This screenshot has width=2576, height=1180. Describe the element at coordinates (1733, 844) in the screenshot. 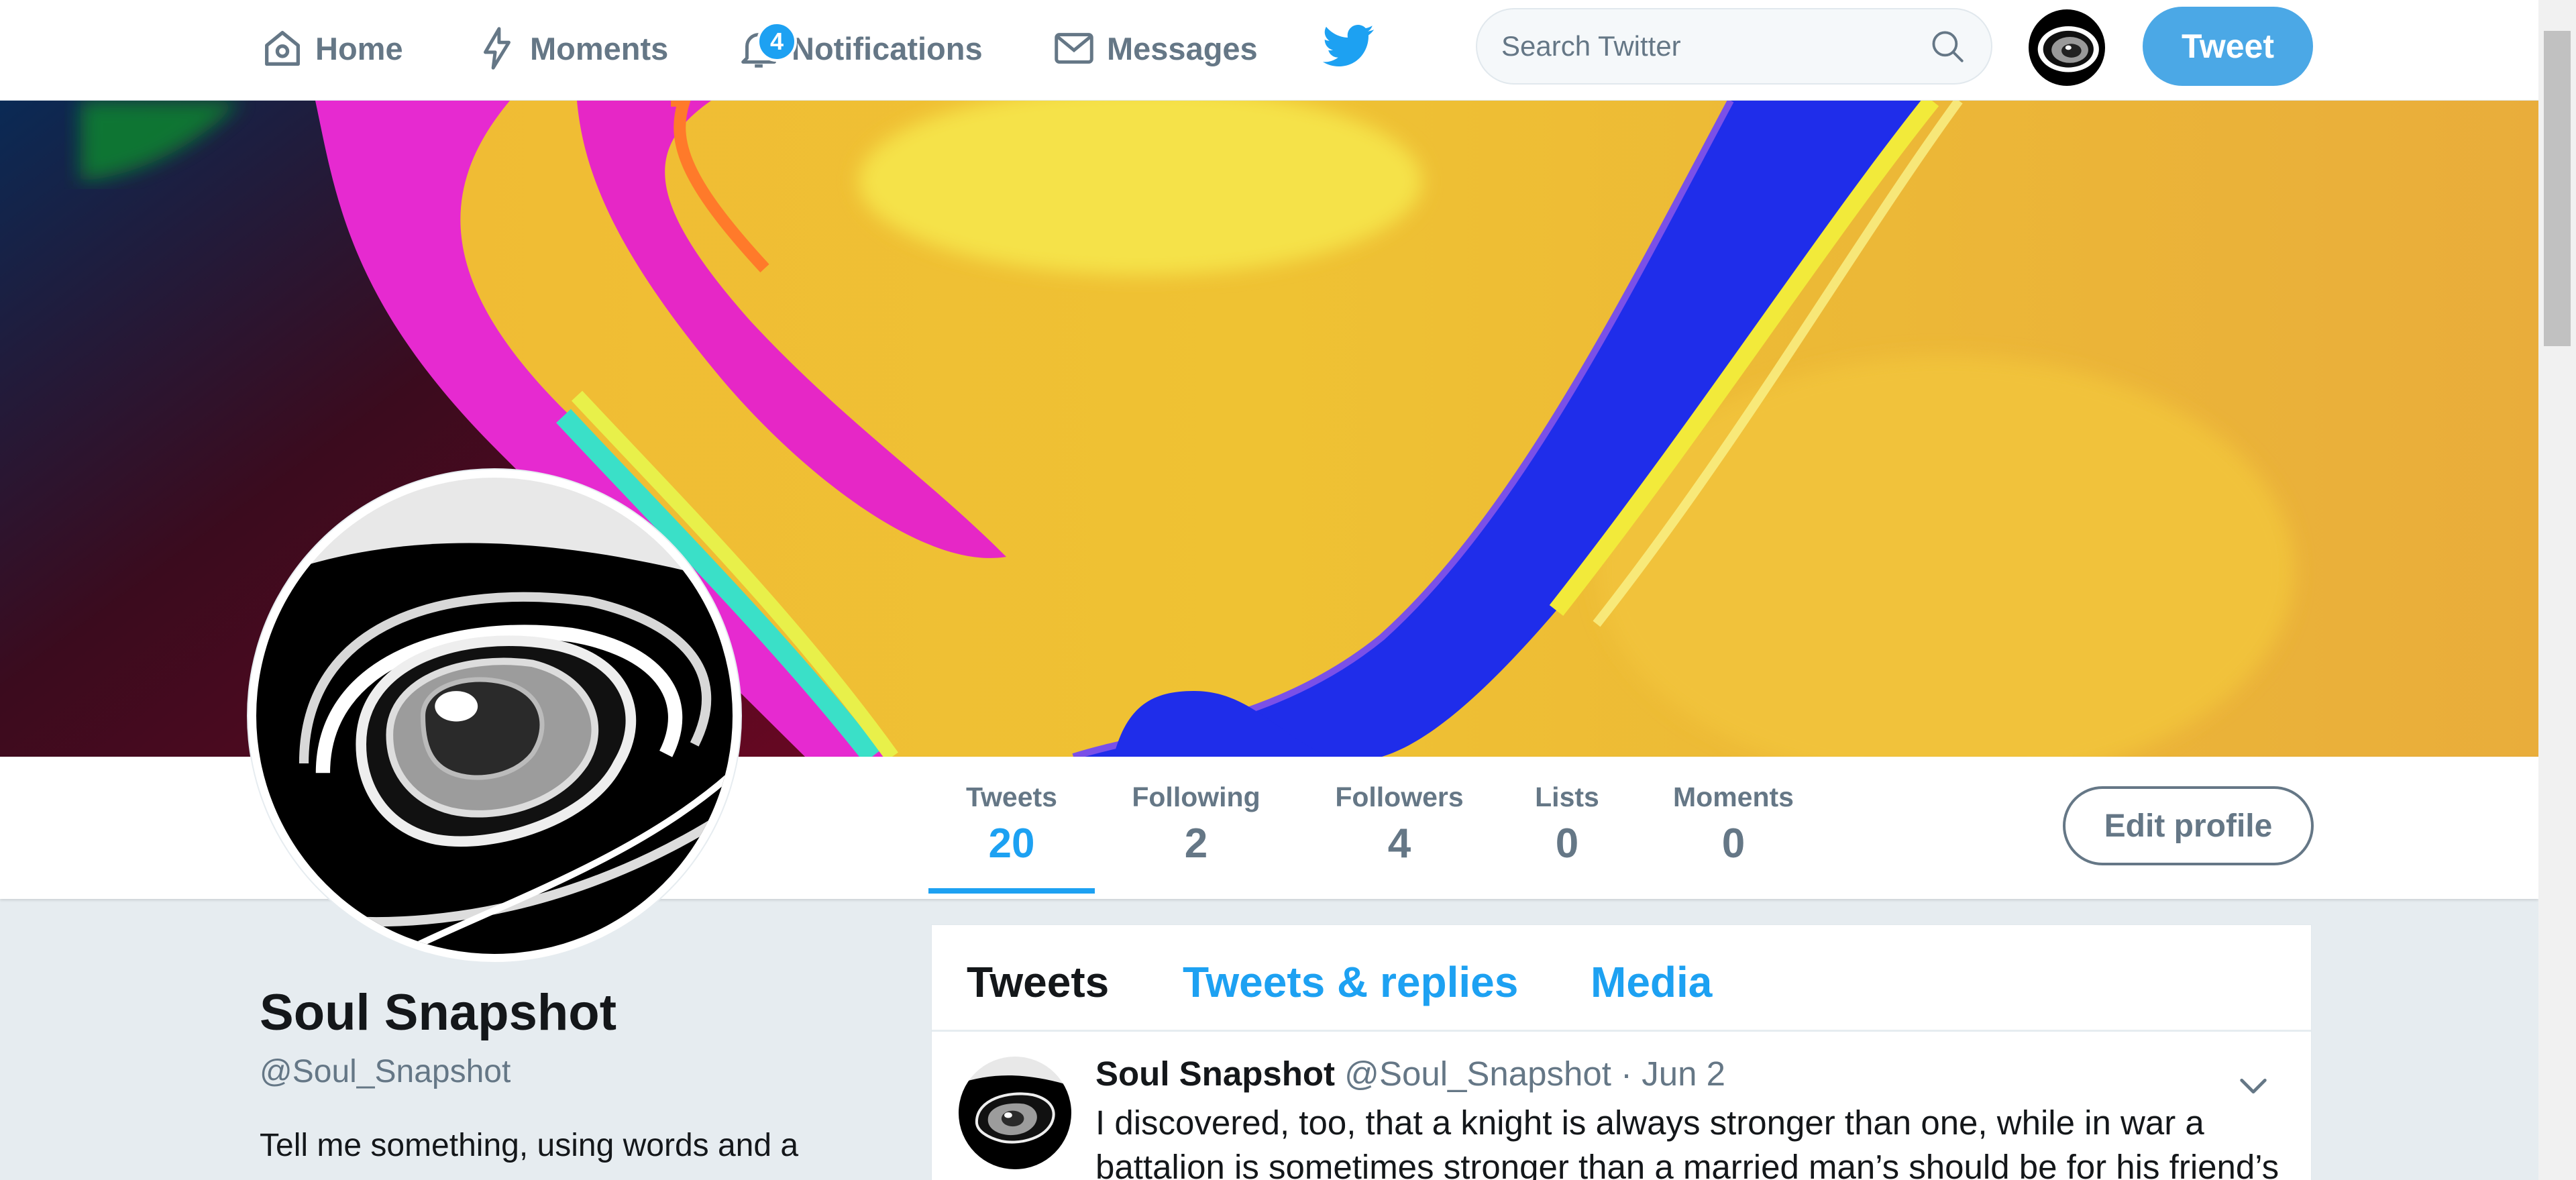

I see `stat-moments-value: 0` at that location.